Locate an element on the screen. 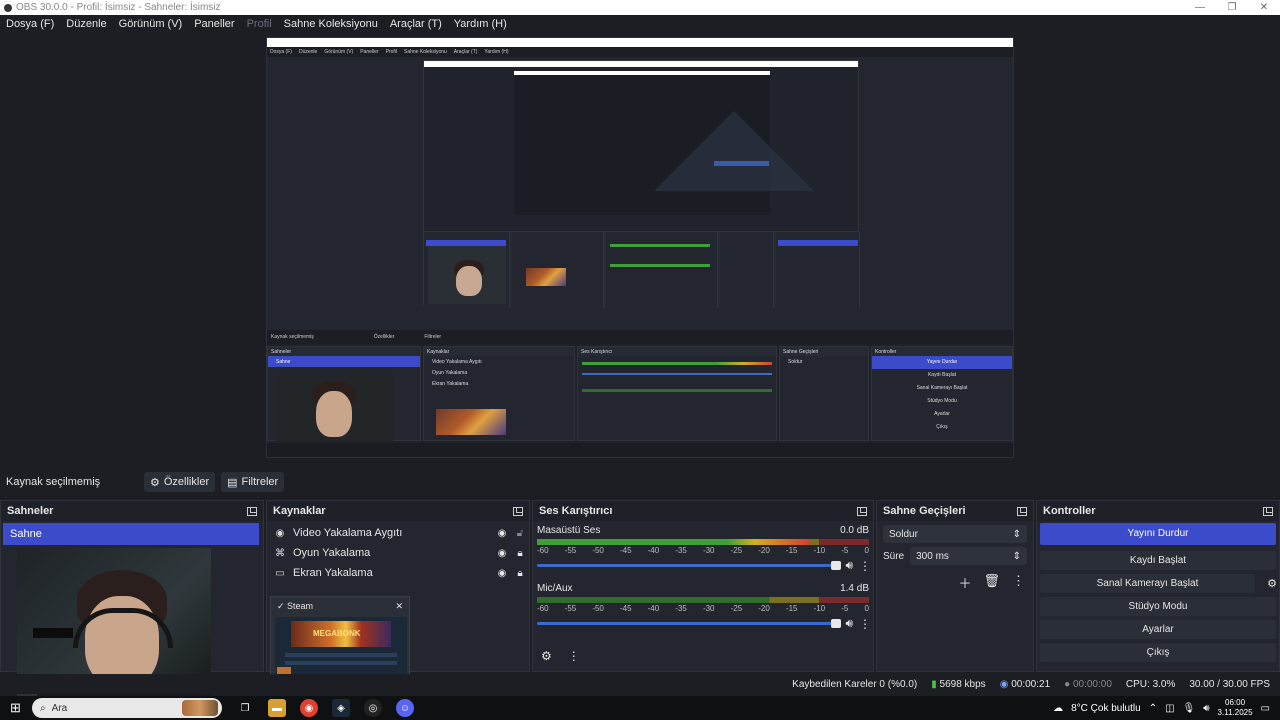 The height and width of the screenshot is (720, 1280). spin-icon: ⇕ is located at coordinates (1017, 556).